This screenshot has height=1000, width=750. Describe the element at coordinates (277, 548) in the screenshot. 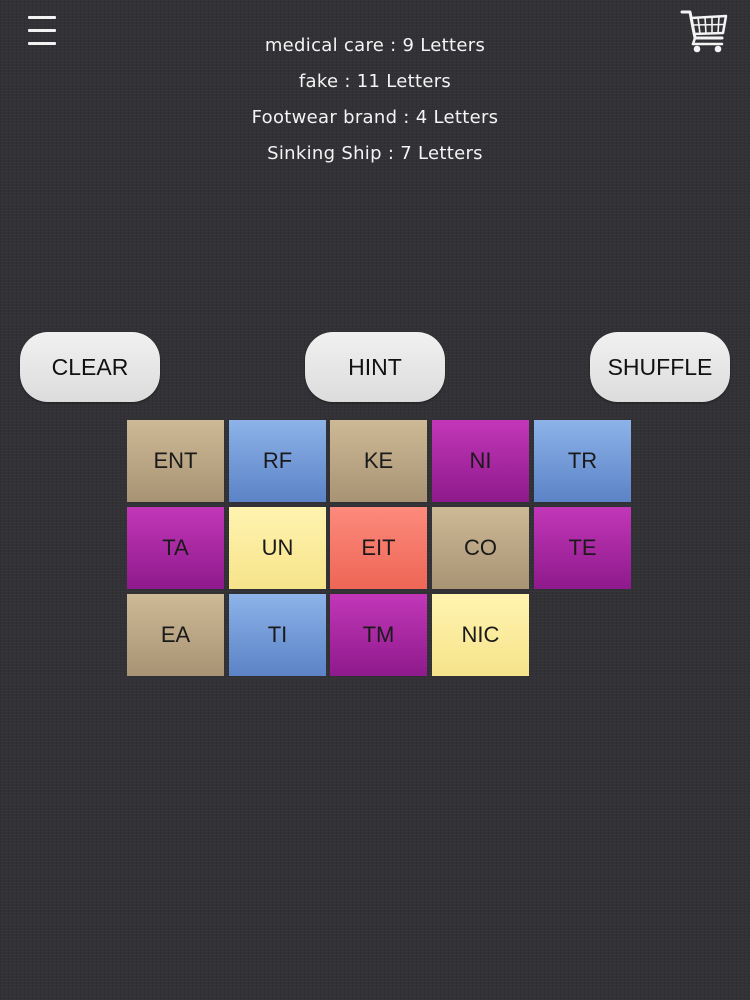

I see `letter-tile: UN` at that location.